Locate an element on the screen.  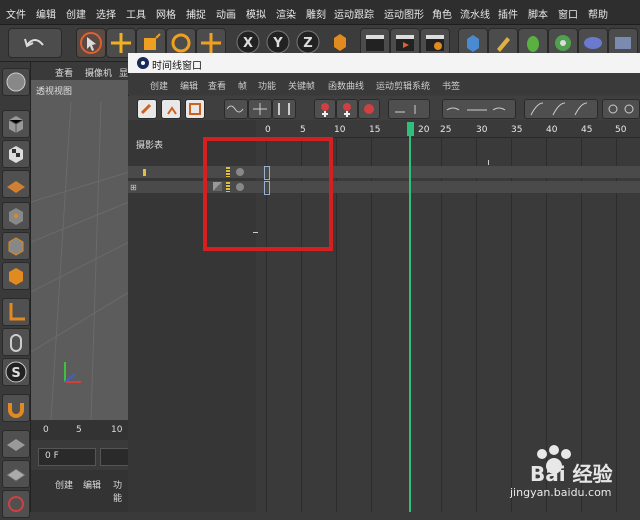
time-scale-button is located at coordinates (409, 109).